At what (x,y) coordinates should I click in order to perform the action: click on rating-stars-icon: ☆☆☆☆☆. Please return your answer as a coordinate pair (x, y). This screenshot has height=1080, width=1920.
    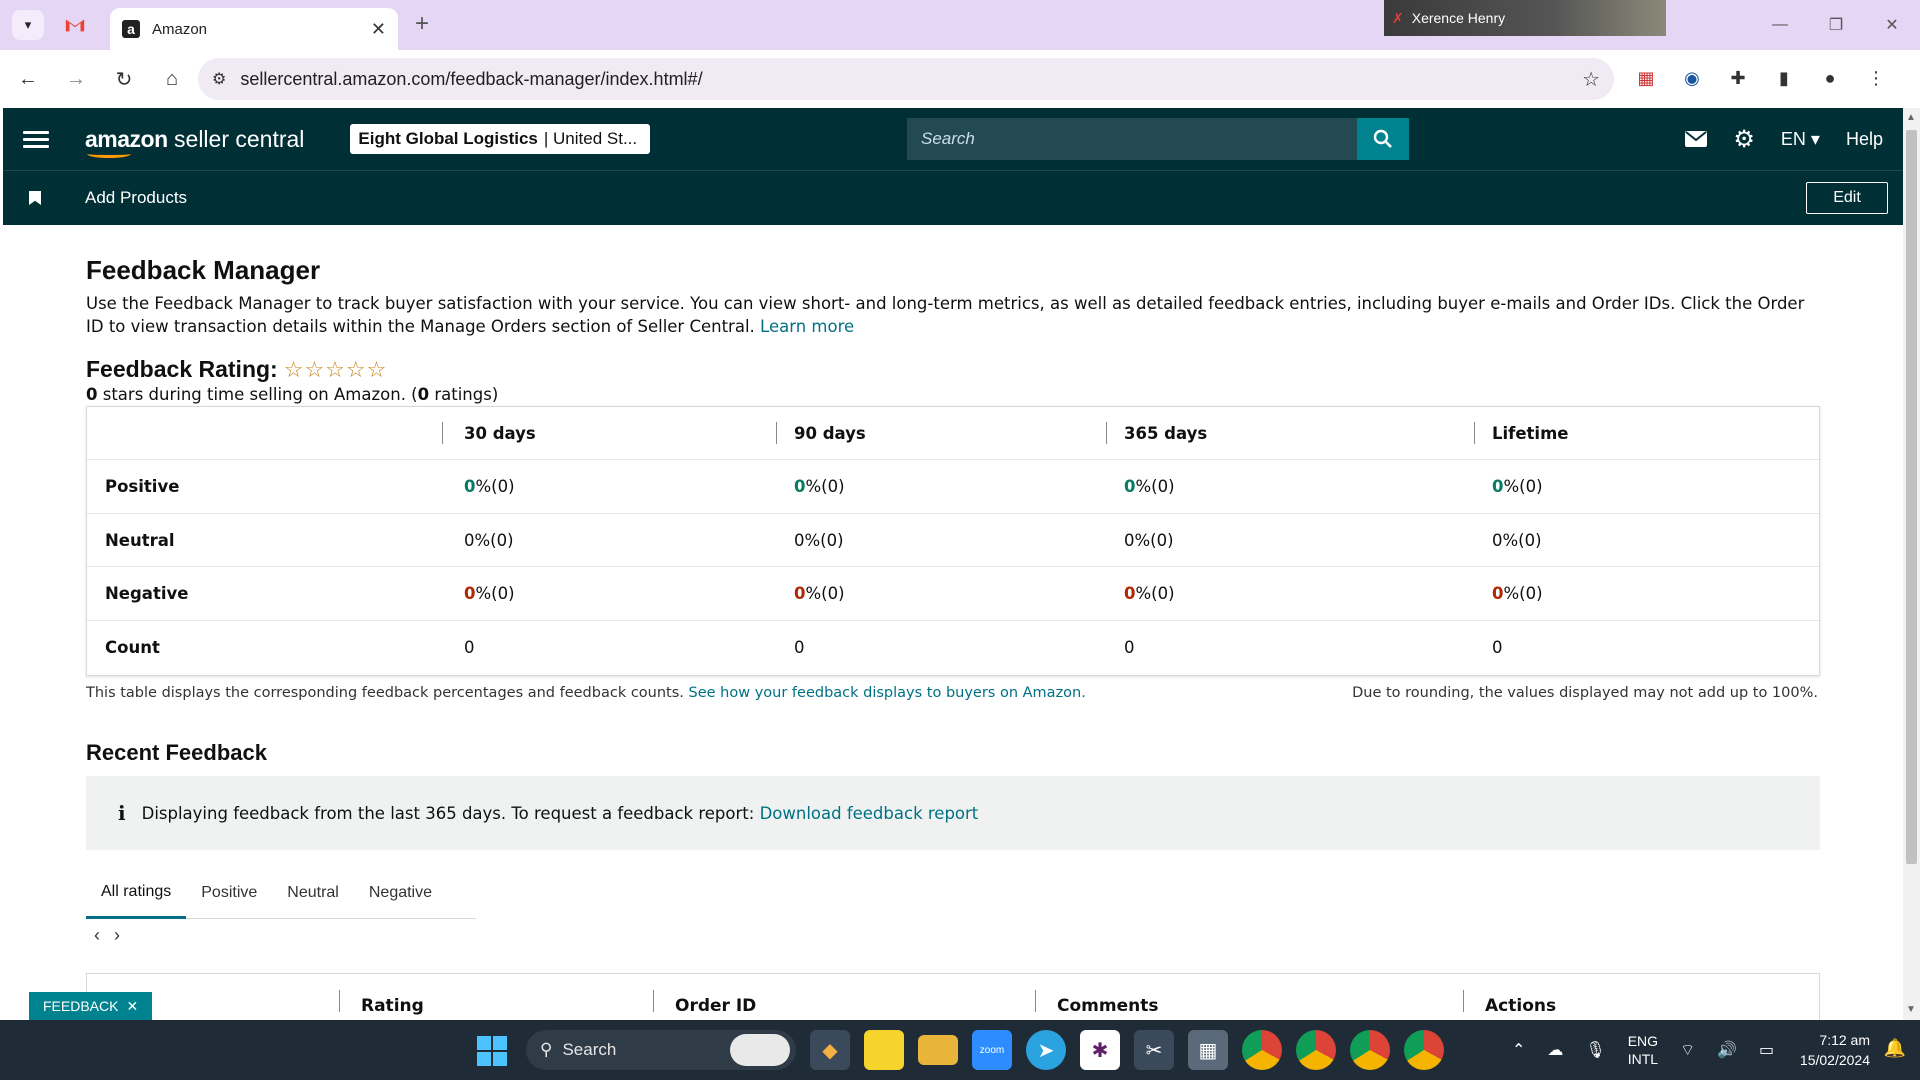
    Looking at the image, I should click on (335, 369).